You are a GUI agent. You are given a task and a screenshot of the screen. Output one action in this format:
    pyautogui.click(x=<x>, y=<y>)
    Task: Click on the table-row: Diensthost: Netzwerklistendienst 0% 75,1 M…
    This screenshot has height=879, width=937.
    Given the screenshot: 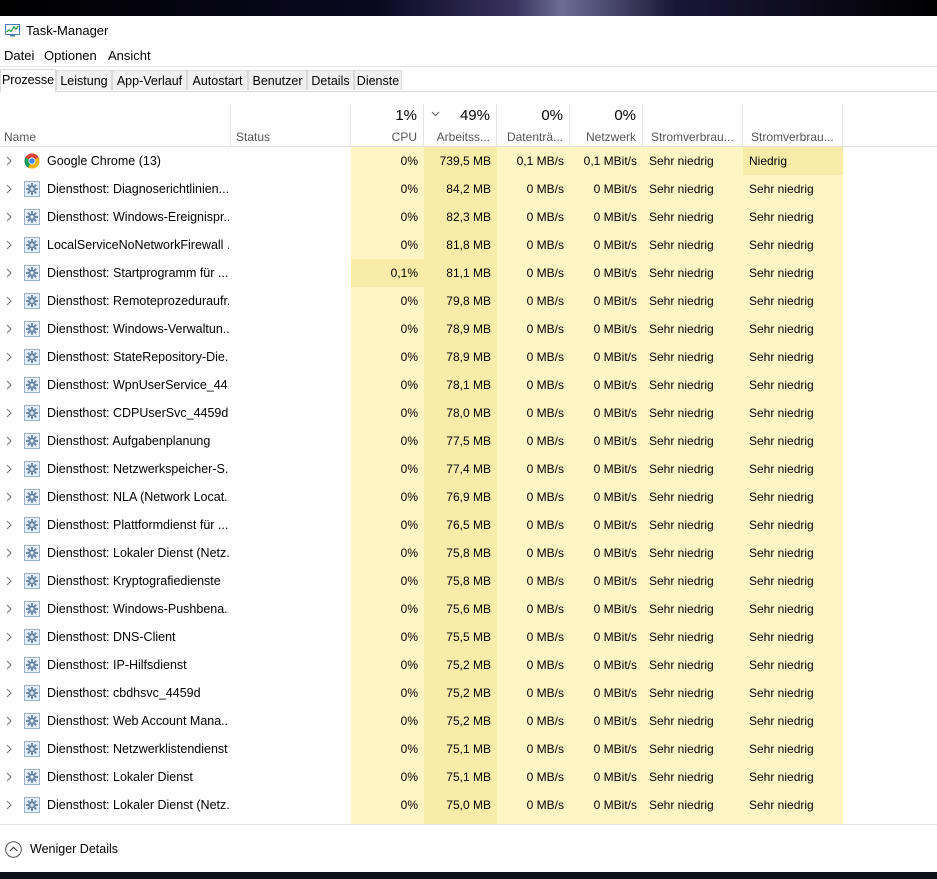 What is the action you would take?
    pyautogui.click(x=468, y=749)
    